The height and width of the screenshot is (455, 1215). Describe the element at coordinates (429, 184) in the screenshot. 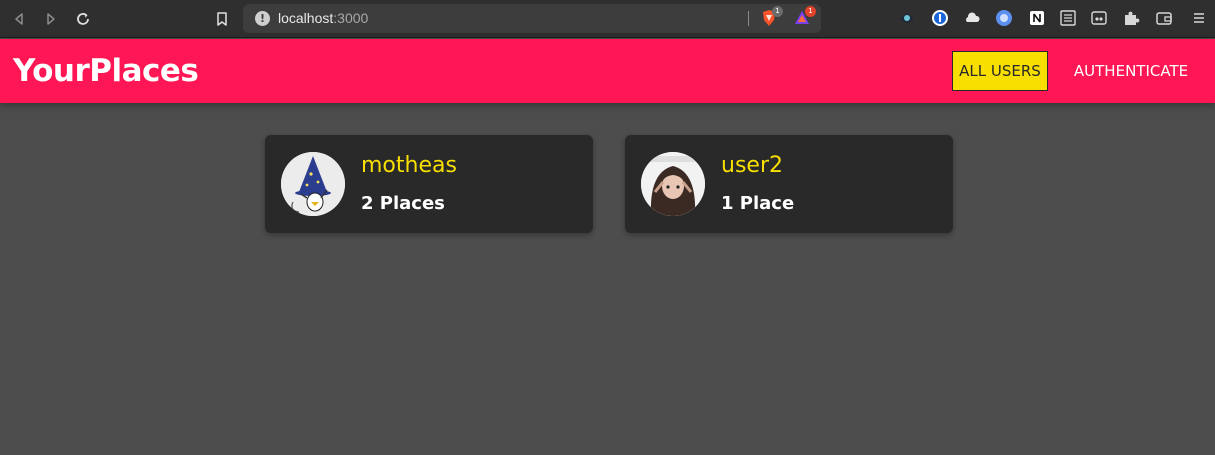

I see `user-card: motheas 2 Places` at that location.